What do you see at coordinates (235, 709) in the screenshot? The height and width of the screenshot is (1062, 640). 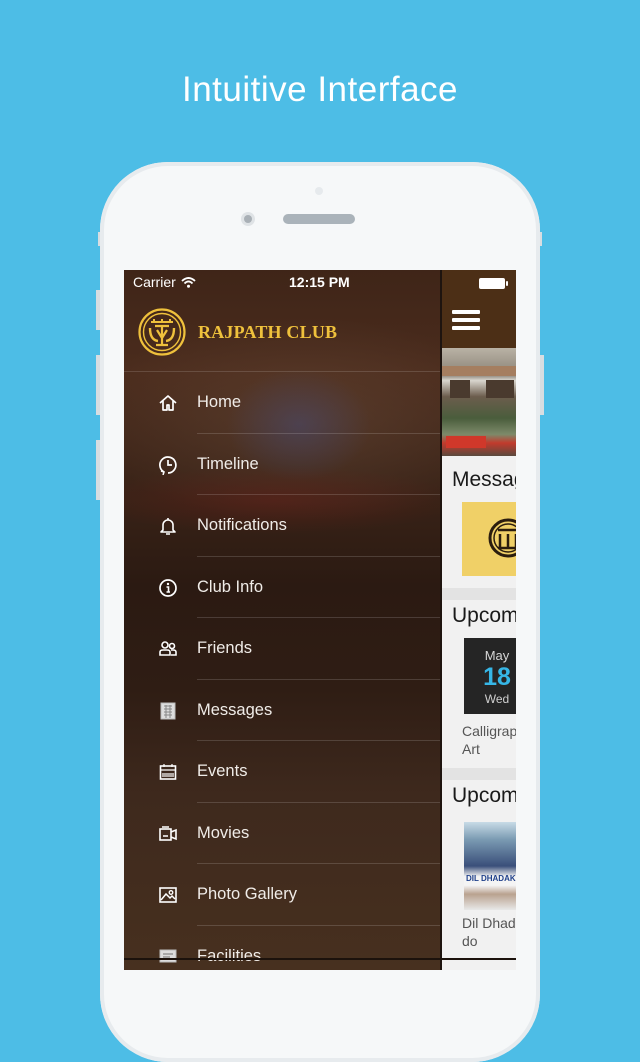 I see `menu-item-label: Messages` at bounding box center [235, 709].